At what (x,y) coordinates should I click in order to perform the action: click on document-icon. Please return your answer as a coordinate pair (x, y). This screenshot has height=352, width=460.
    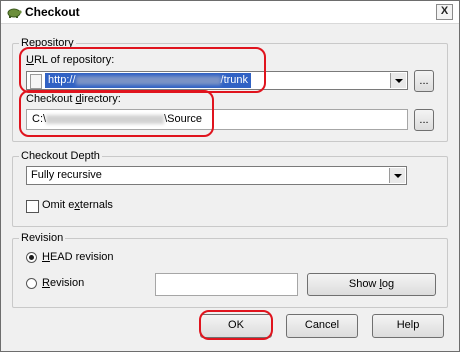
    Looking at the image, I should click on (36, 81).